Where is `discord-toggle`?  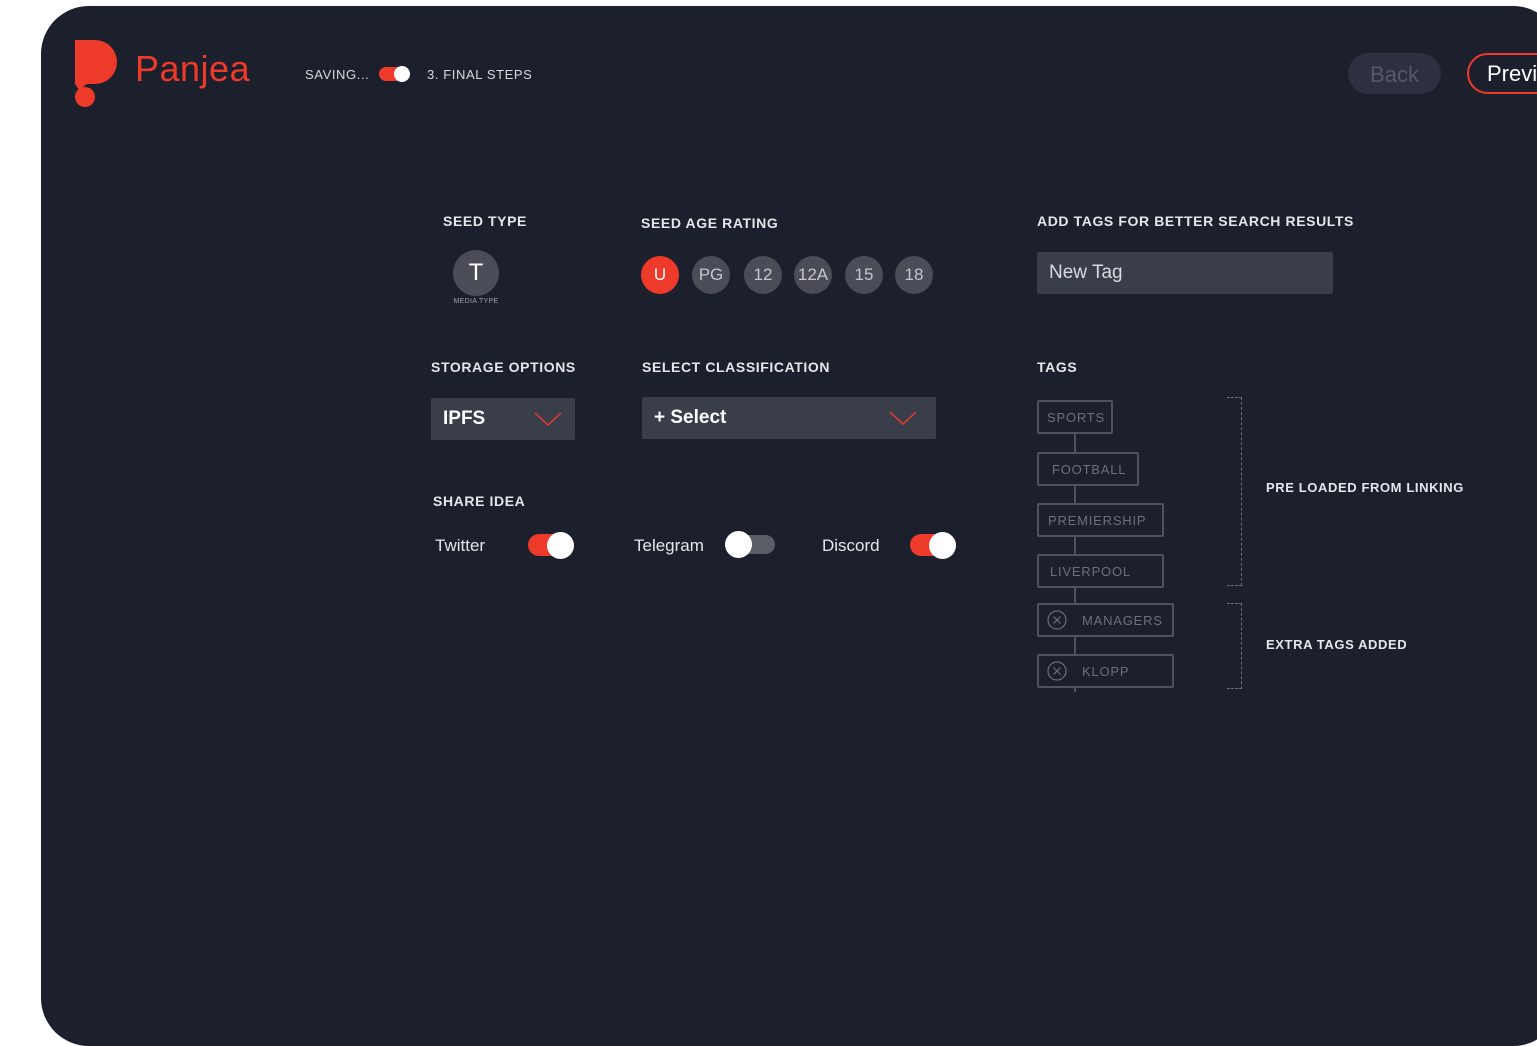 discord-toggle is located at coordinates (933, 545).